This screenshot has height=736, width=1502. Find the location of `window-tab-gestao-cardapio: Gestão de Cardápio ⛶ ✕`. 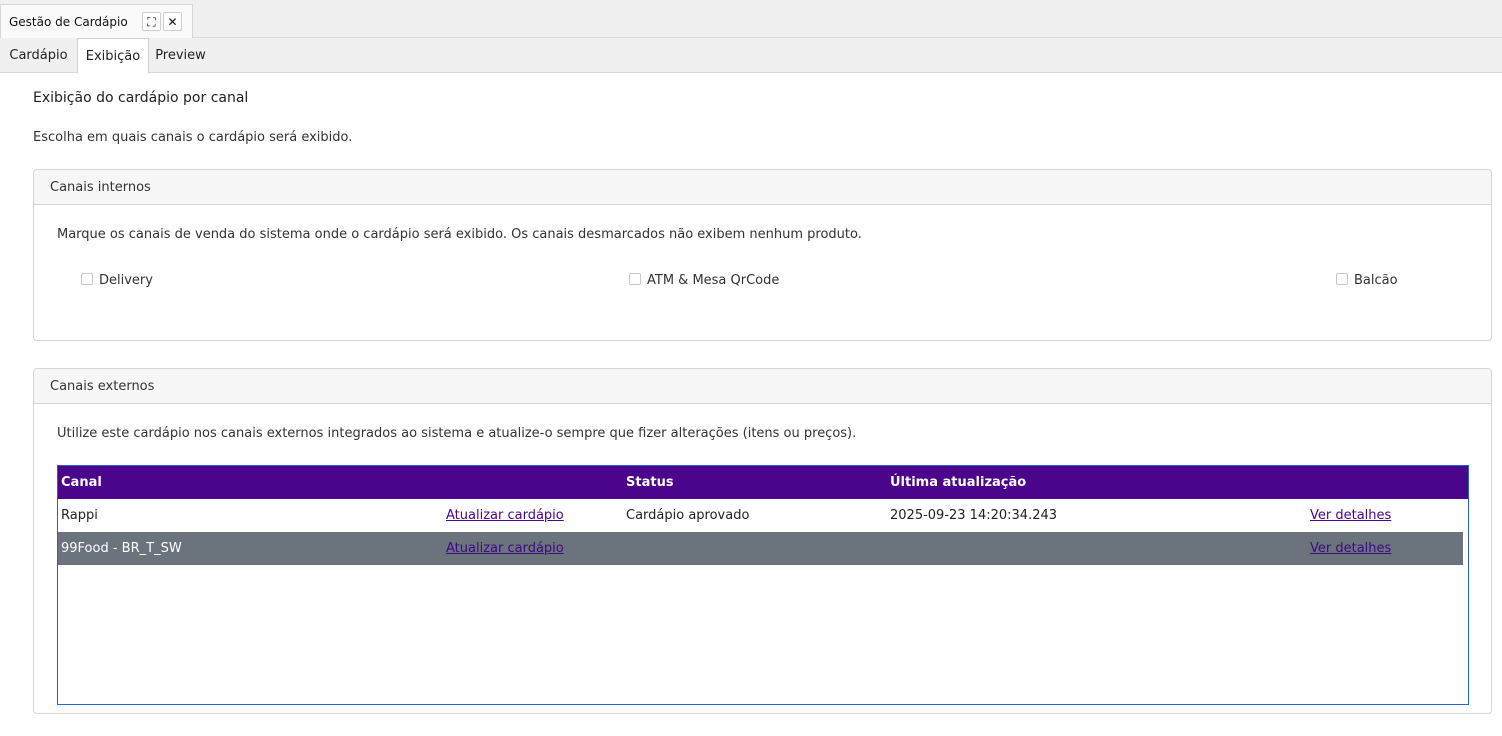

window-tab-gestao-cardapio: Gestão de Cardápio ⛶ ✕ is located at coordinates (96, 21).